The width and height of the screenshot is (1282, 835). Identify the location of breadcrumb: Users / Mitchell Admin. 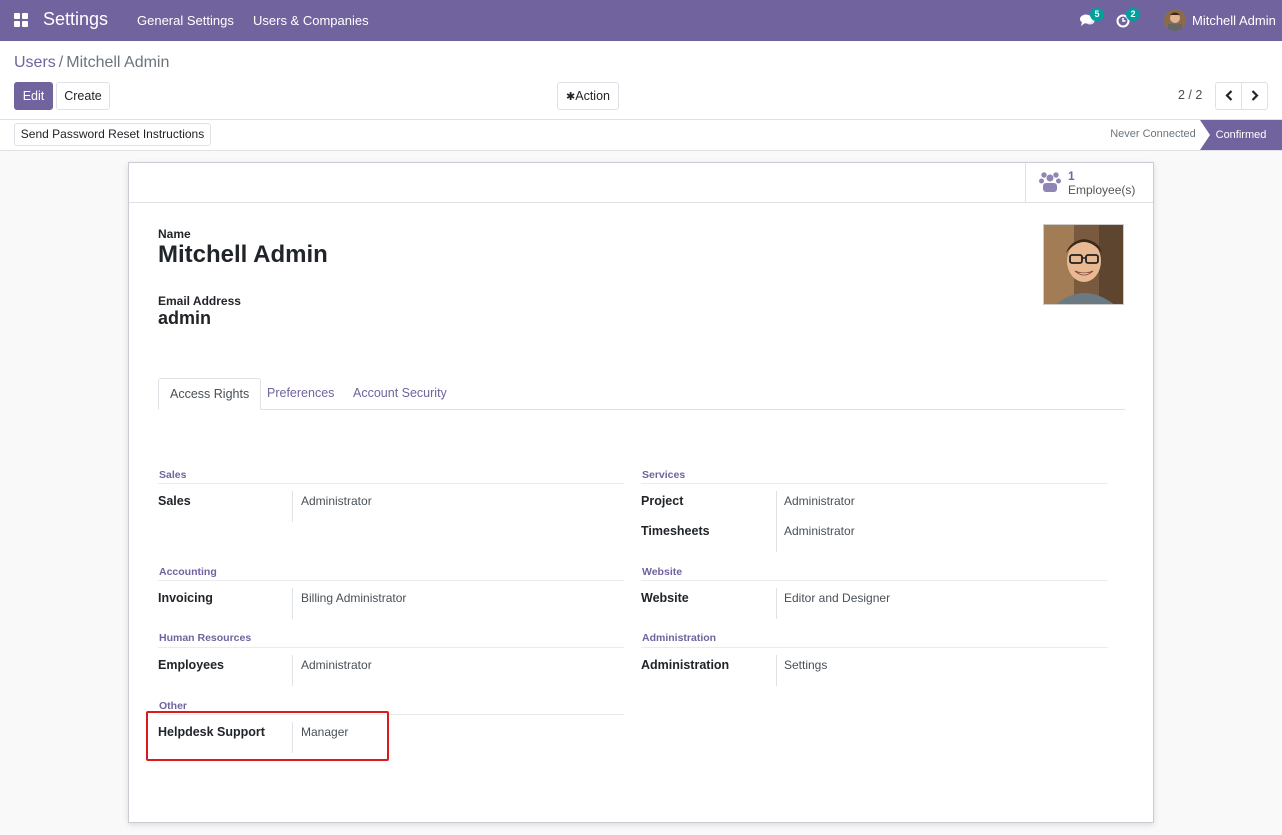
(91, 63).